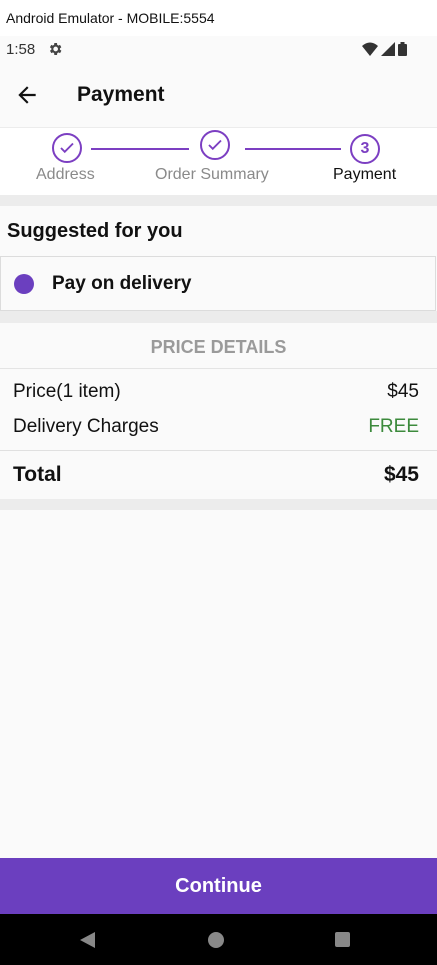 This screenshot has width=437, height=965. Describe the element at coordinates (24, 284) in the screenshot. I see `radio-selected-icon` at that location.